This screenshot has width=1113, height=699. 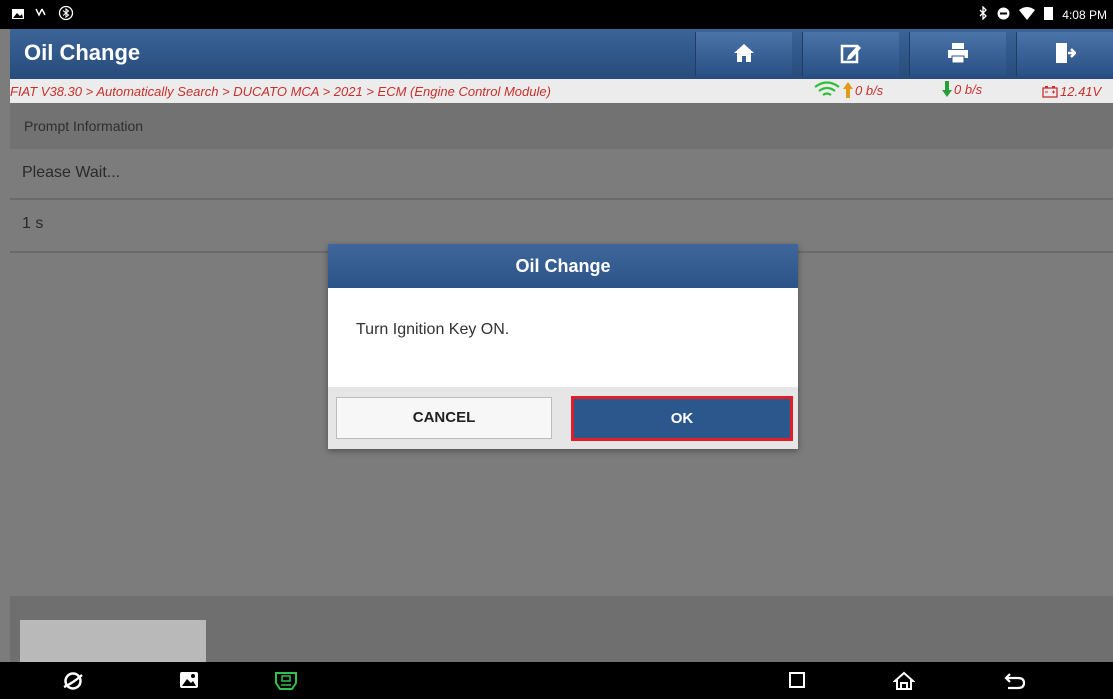 I want to click on download-value: 0 b/s, so click(x=968, y=89).